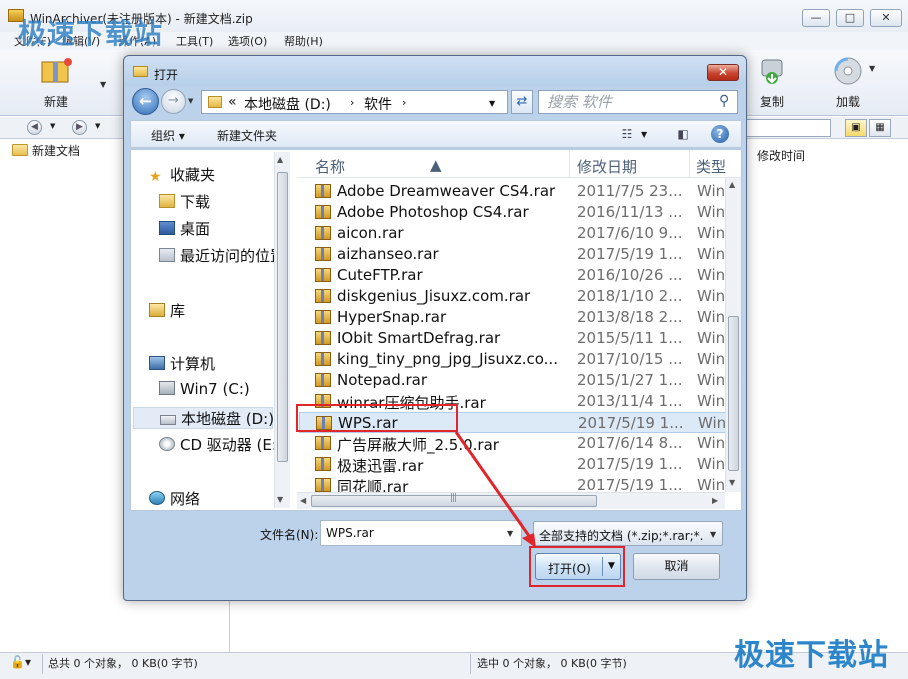  What do you see at coordinates (377, 418) in the screenshot?
I see `highlight-selected-file` at bounding box center [377, 418].